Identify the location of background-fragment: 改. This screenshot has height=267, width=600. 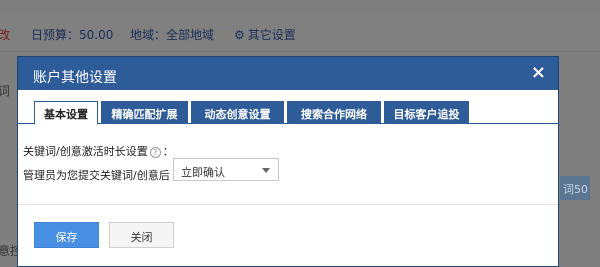
(5, 35).